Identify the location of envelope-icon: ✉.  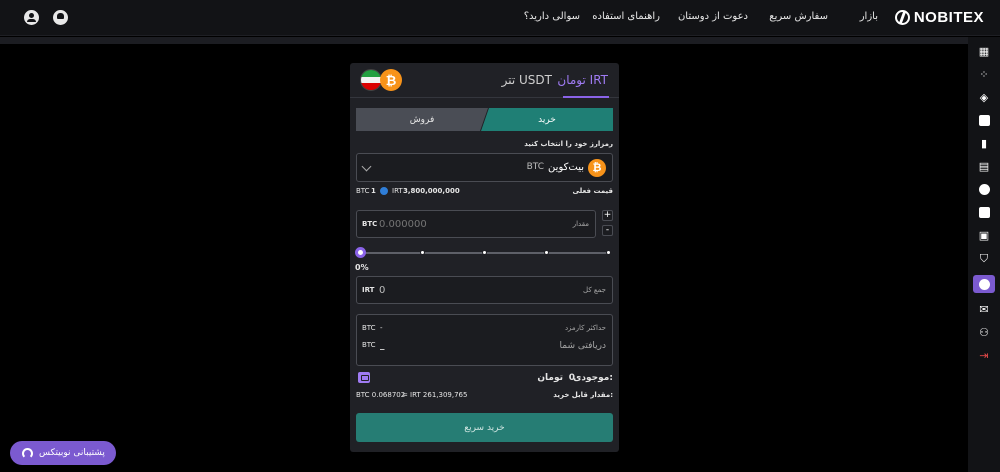
(984, 309).